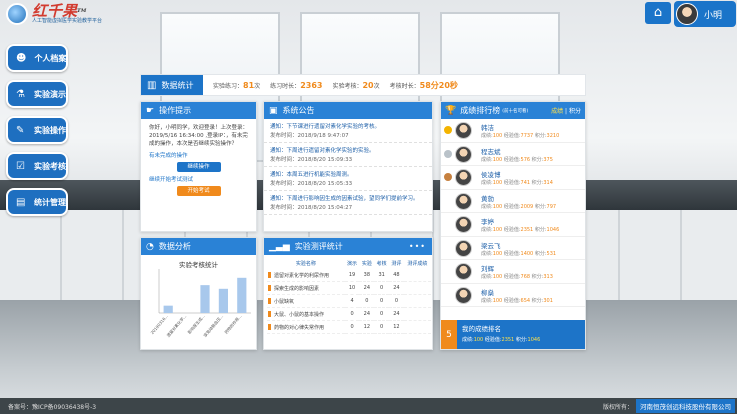 The height and width of the screenshot is (414, 737). I want to click on ranking-name: 柳燊, so click(487, 292).